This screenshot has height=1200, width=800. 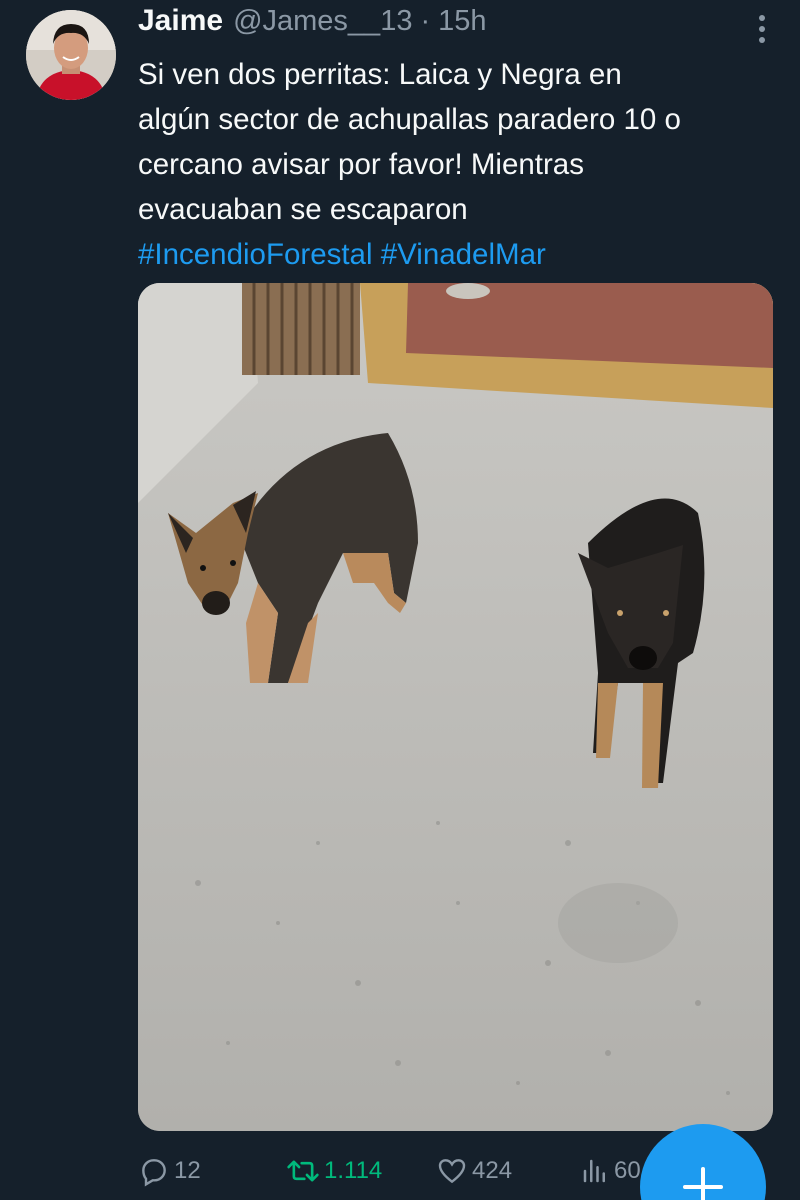 What do you see at coordinates (187, 1170) in the screenshot?
I see `reply-count: 12` at bounding box center [187, 1170].